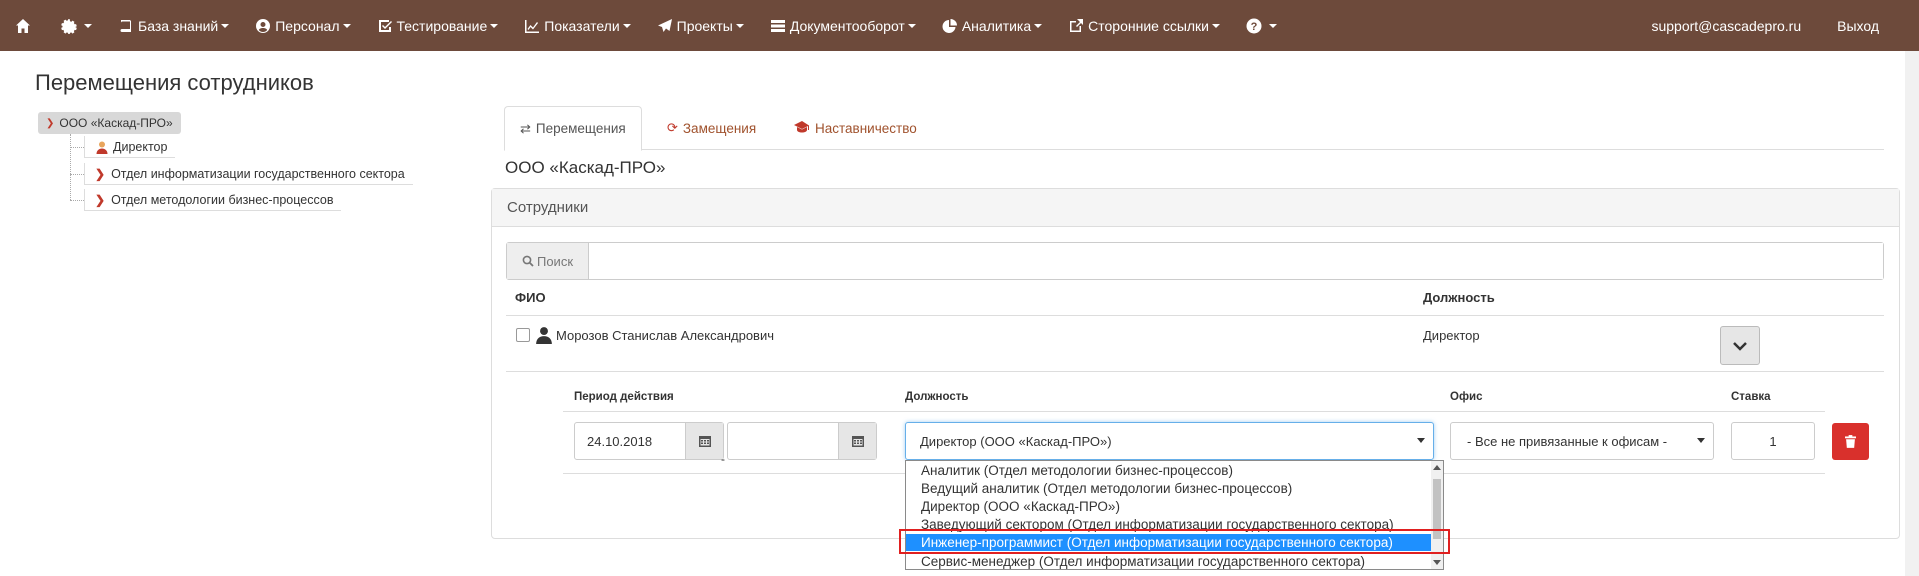  Describe the element at coordinates (950, 26) in the screenshot. I see `pie-chart-icon` at that location.